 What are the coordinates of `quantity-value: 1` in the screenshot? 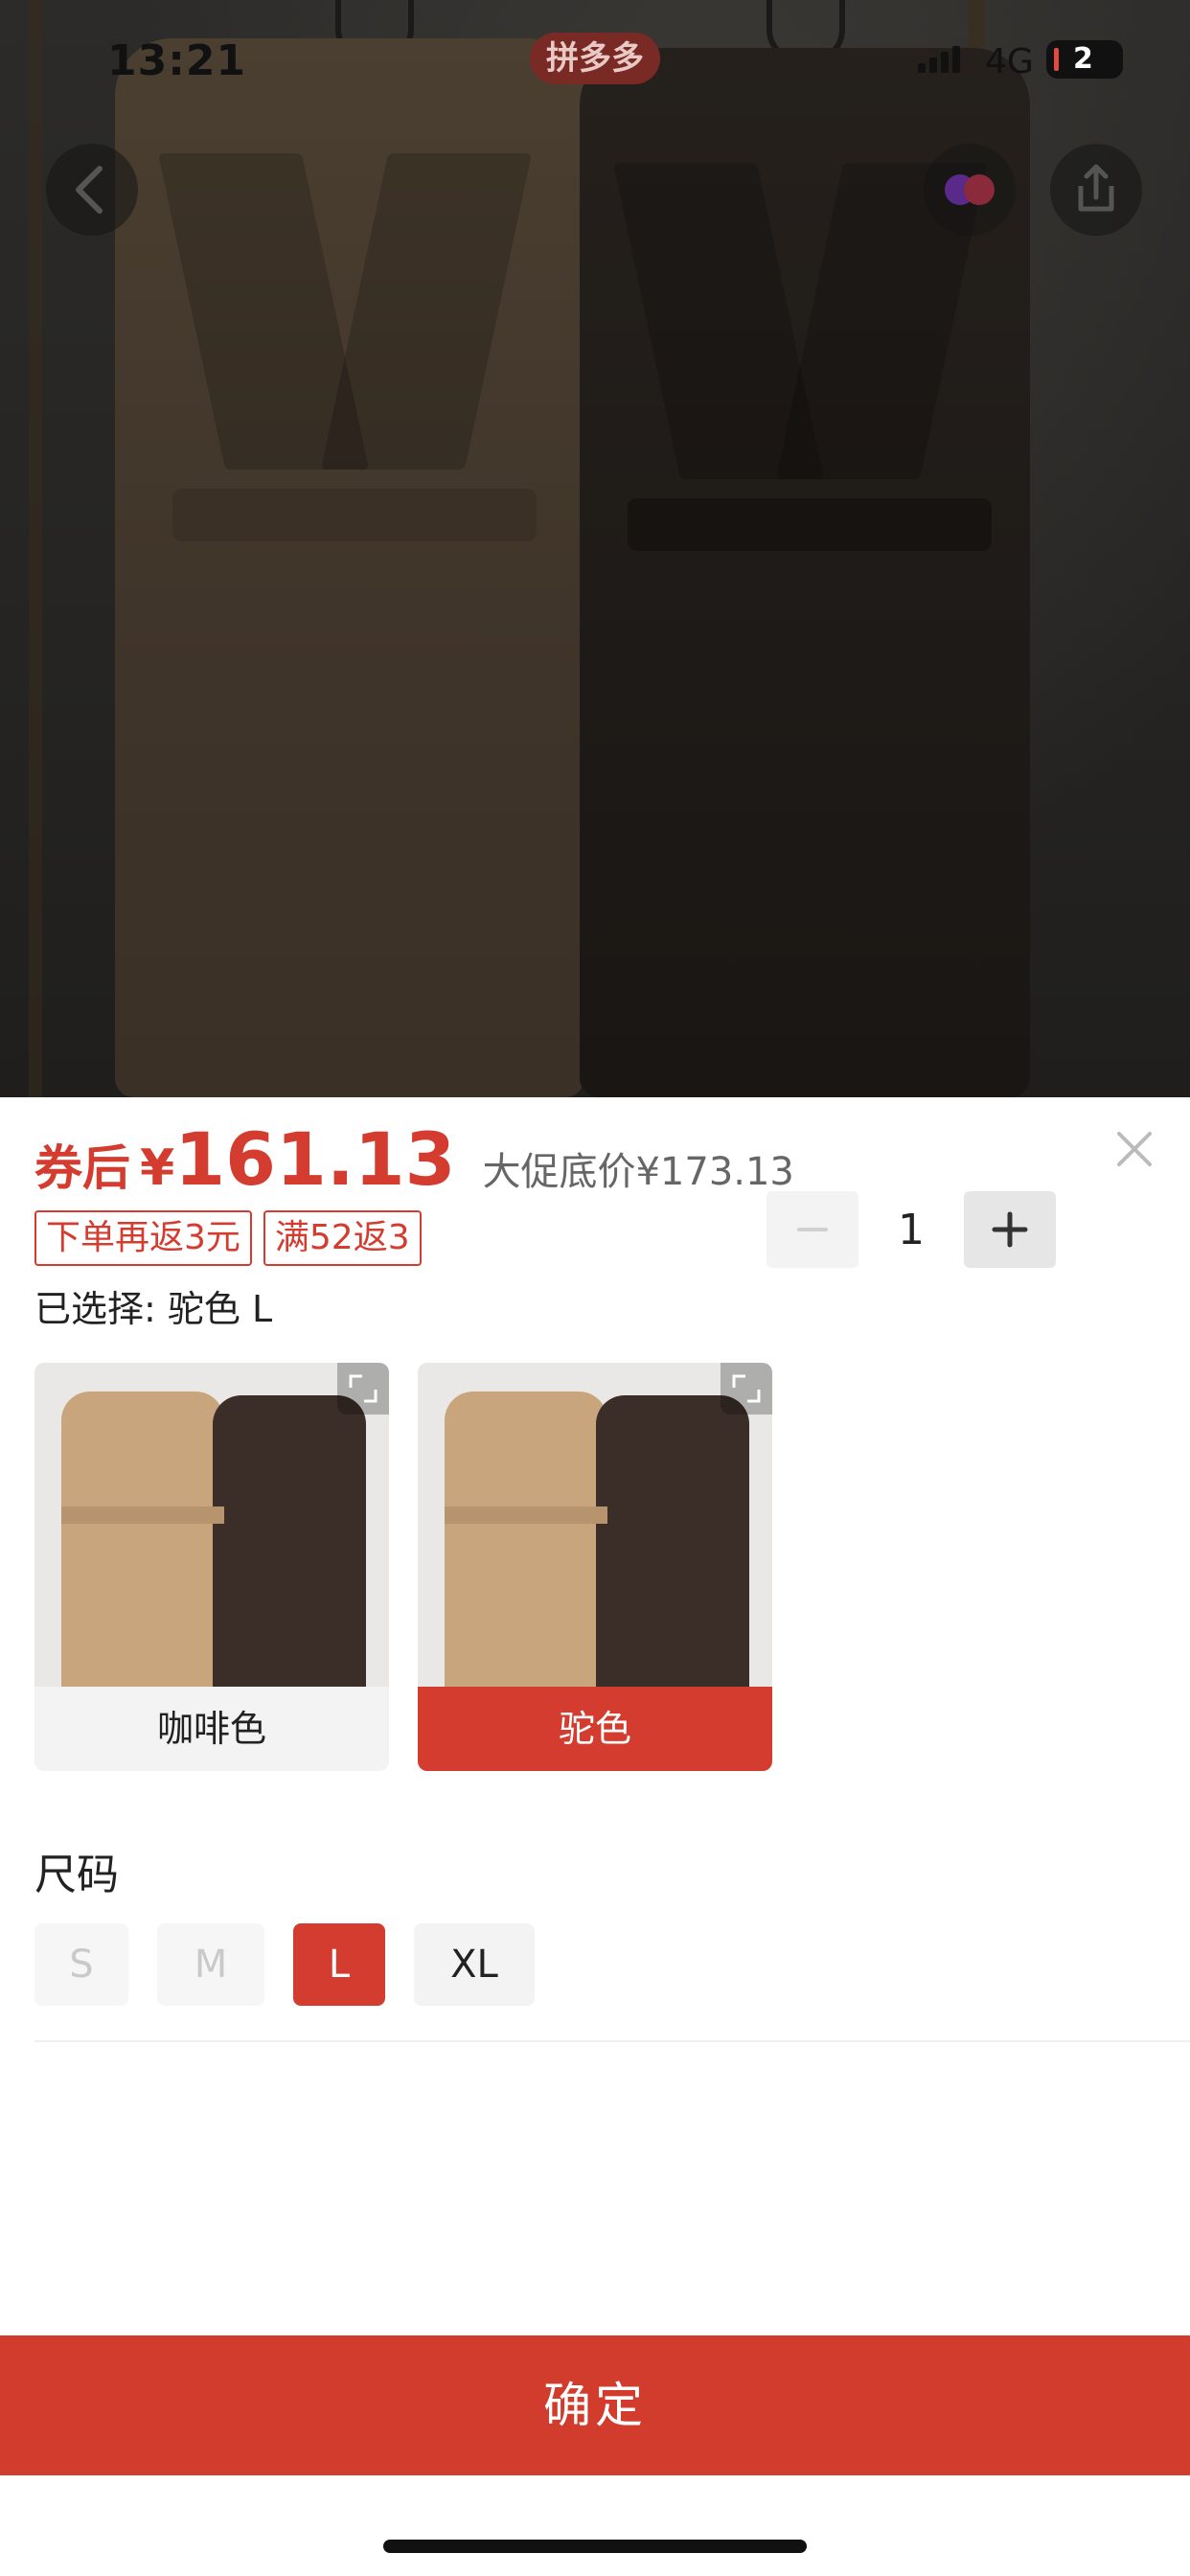 It's located at (911, 1230).